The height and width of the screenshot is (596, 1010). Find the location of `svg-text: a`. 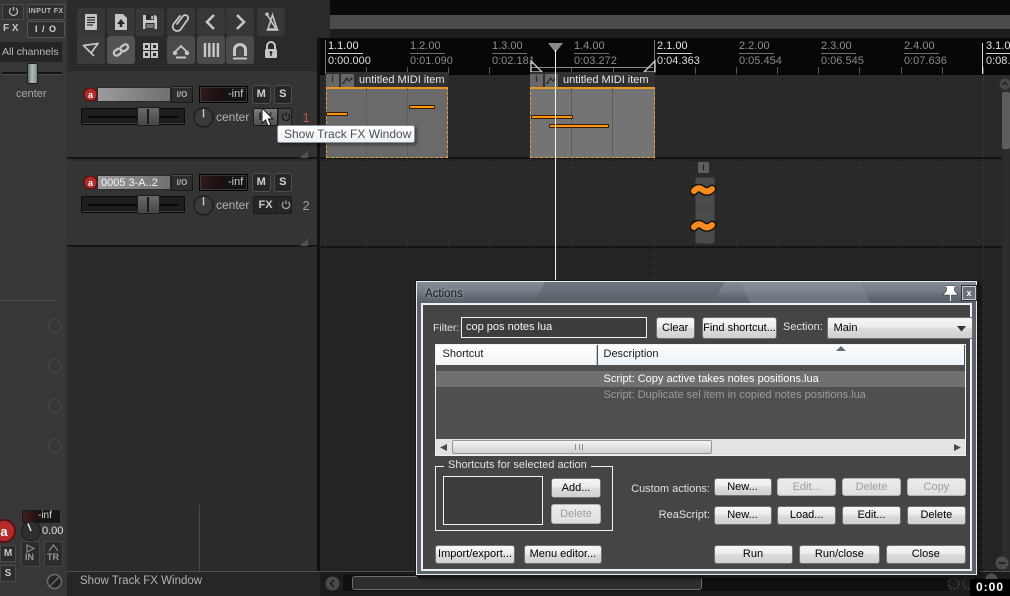

svg-text: a is located at coordinates (4, 531).